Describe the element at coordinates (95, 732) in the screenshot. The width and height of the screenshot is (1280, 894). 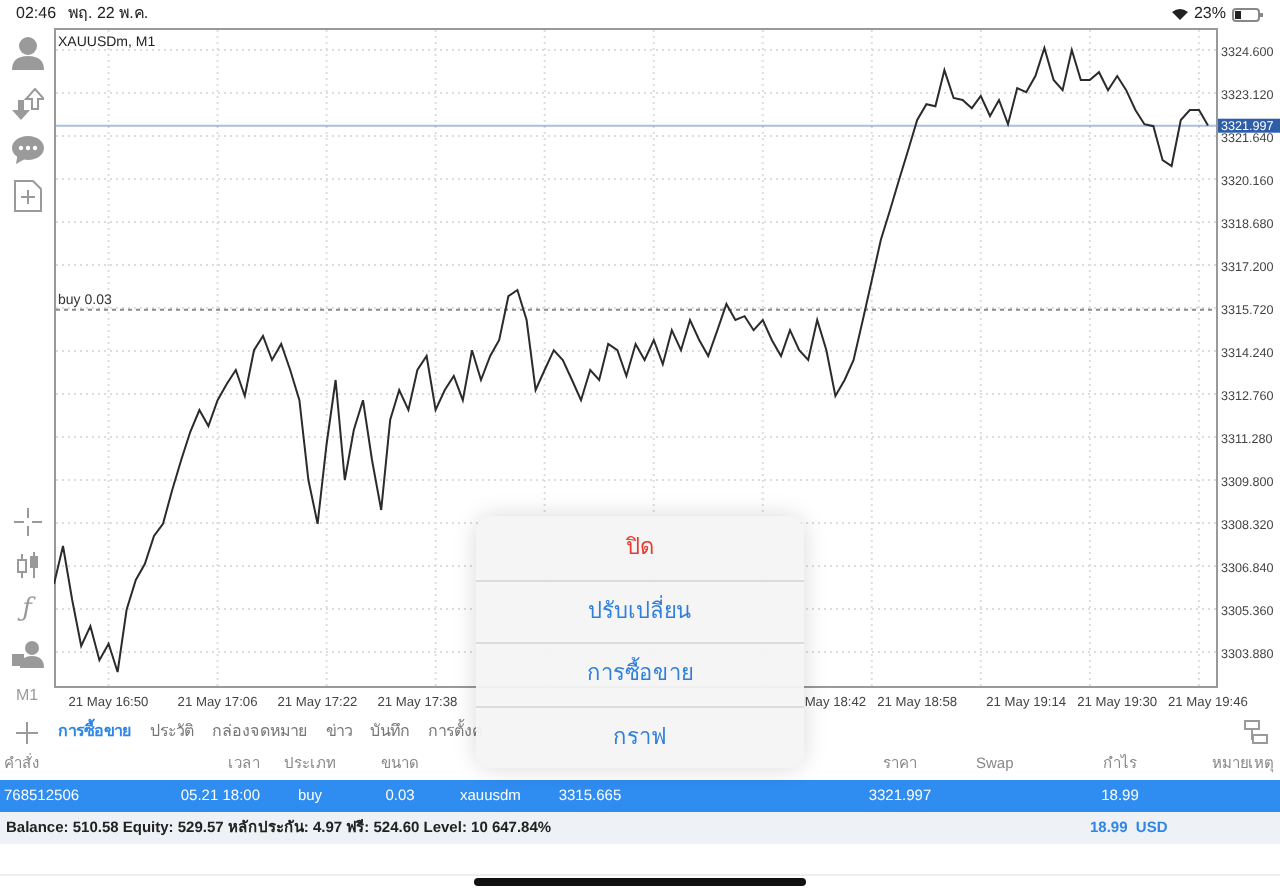
I see `tab: การซื้อขาย` at that location.